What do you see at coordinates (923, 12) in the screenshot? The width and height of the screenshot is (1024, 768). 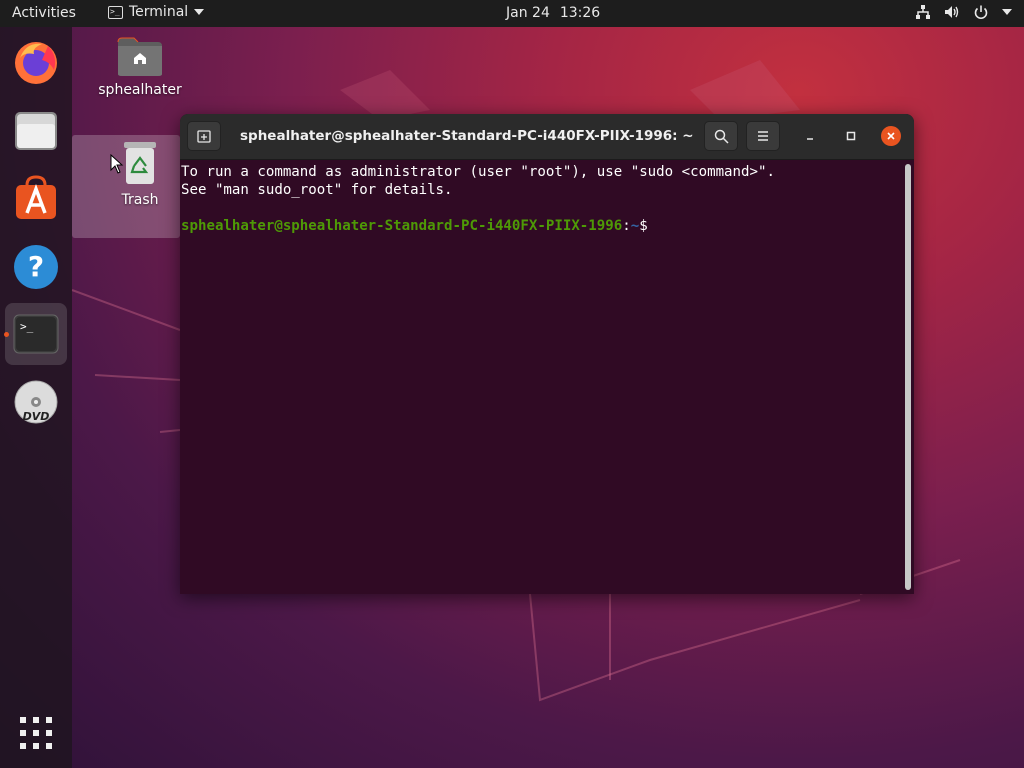 I see `network-icon` at bounding box center [923, 12].